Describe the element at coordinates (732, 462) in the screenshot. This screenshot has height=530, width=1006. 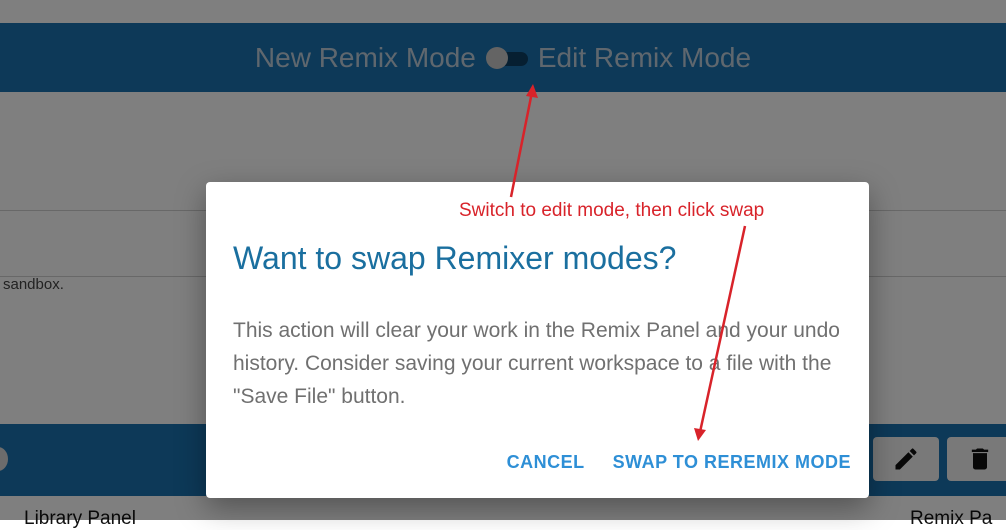
I see `swap-mode-button: SWAP TO REREMIX MODE` at that location.